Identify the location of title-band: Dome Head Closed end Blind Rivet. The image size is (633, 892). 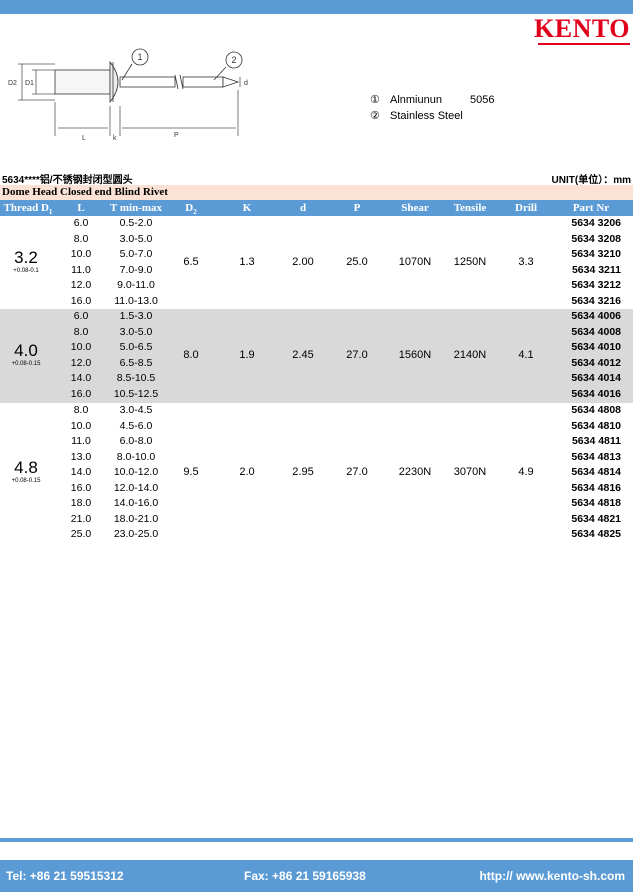
(316, 192).